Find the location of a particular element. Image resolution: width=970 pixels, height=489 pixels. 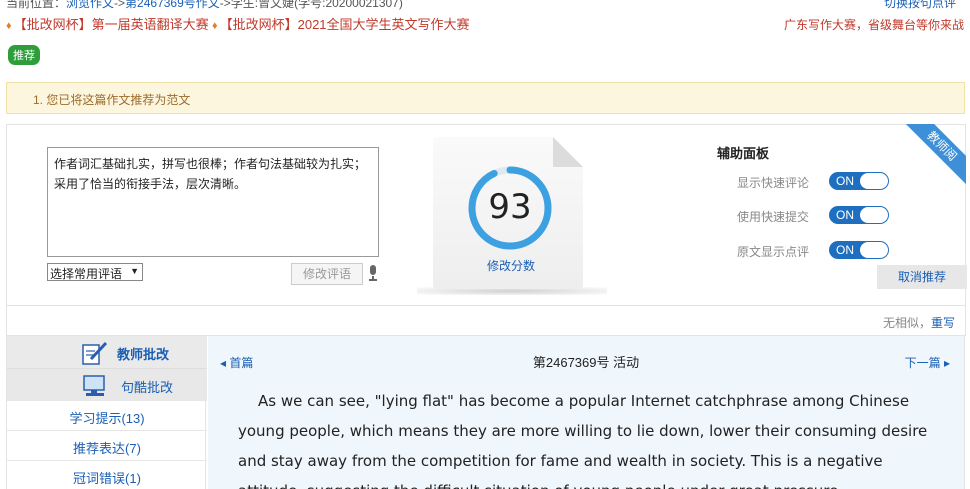

similarity-text: 无相似， is located at coordinates (906, 323).